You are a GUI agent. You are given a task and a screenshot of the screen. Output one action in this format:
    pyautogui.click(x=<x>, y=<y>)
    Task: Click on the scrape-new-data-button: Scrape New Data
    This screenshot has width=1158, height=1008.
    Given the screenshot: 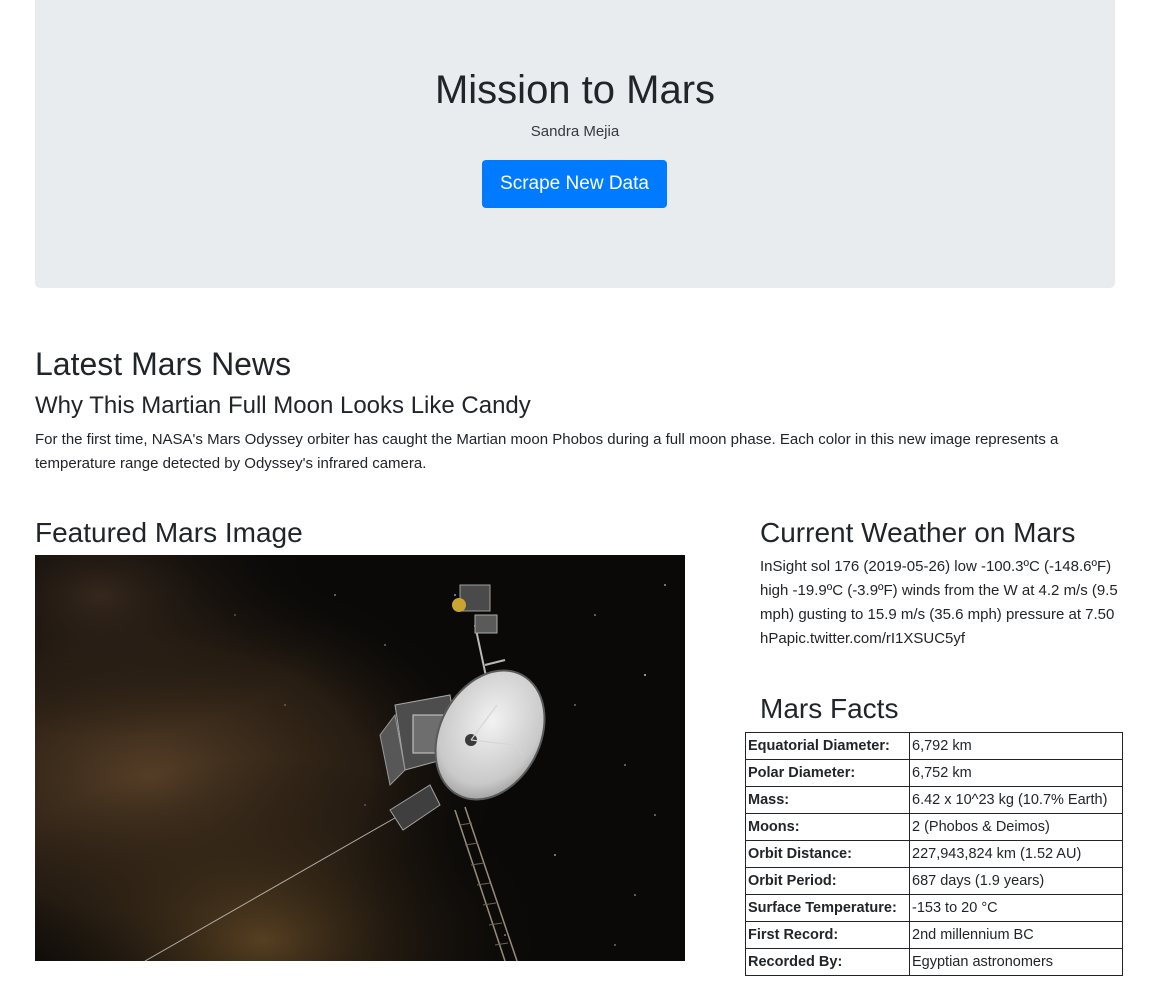 What is the action you would take?
    pyautogui.click(x=574, y=184)
    